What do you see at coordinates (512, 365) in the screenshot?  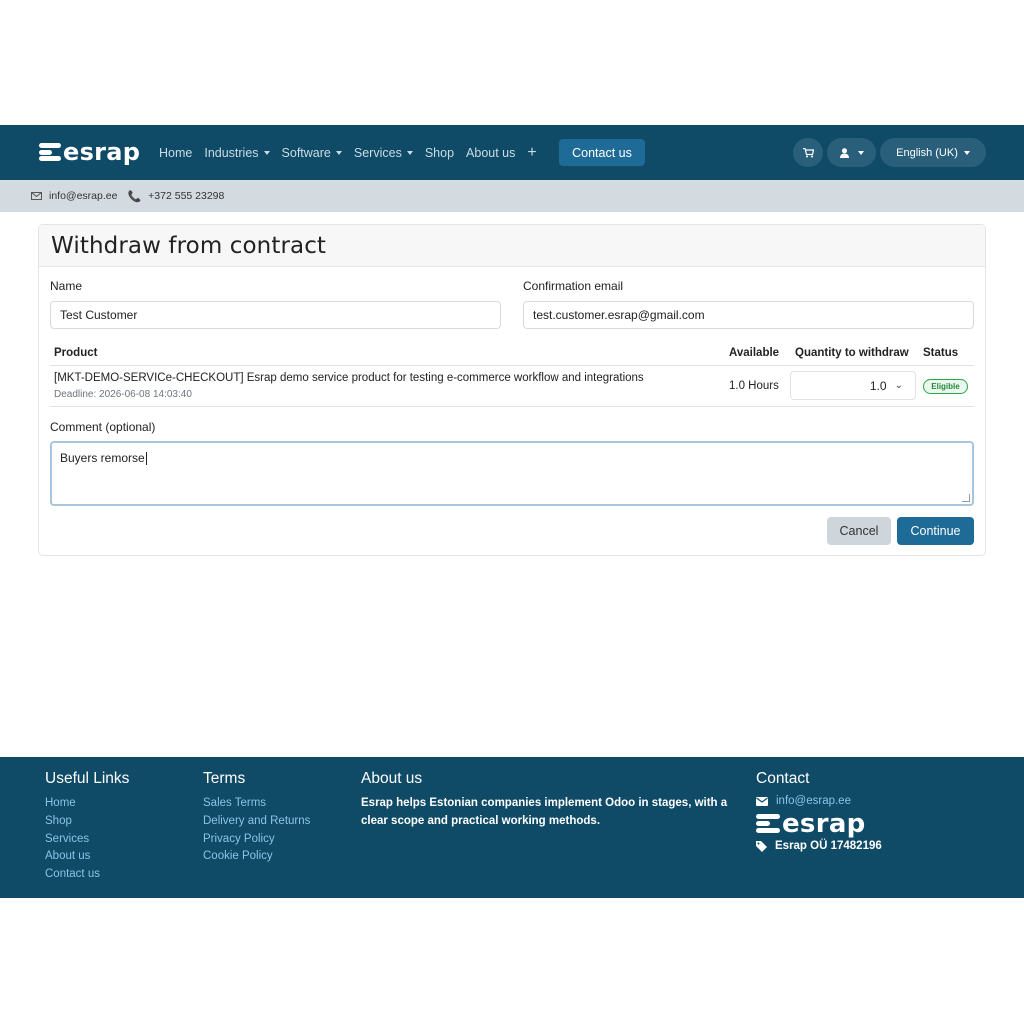 I see `table-header-divider` at bounding box center [512, 365].